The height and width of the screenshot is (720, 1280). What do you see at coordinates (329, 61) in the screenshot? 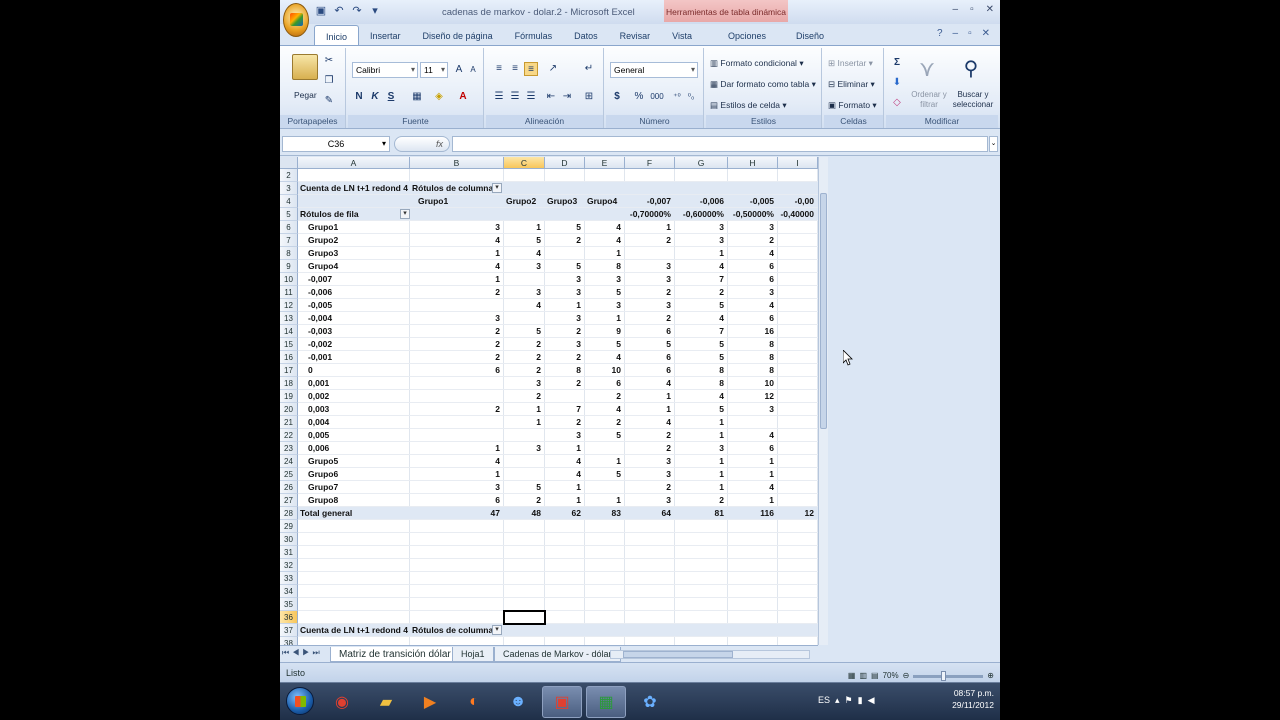
I see `cut-icon: ✂` at bounding box center [329, 61].